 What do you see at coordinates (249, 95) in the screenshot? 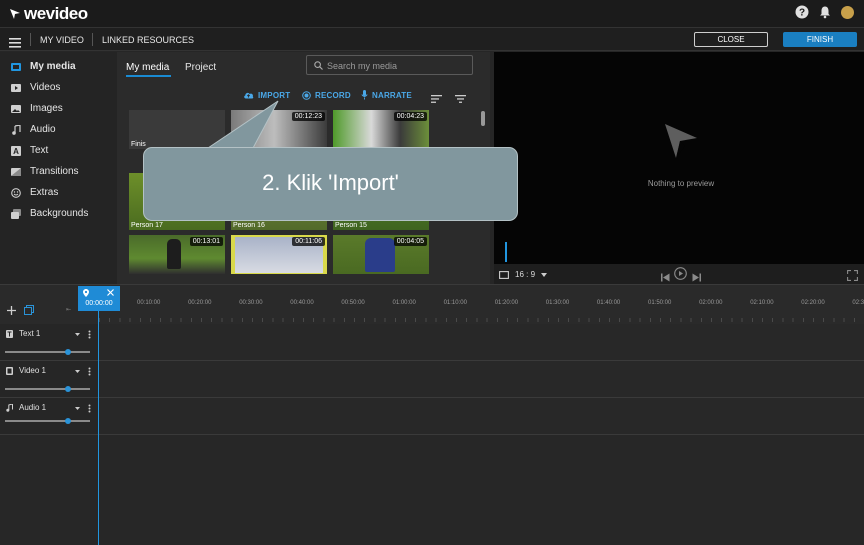
I see `cloud-upload-icon` at bounding box center [249, 95].